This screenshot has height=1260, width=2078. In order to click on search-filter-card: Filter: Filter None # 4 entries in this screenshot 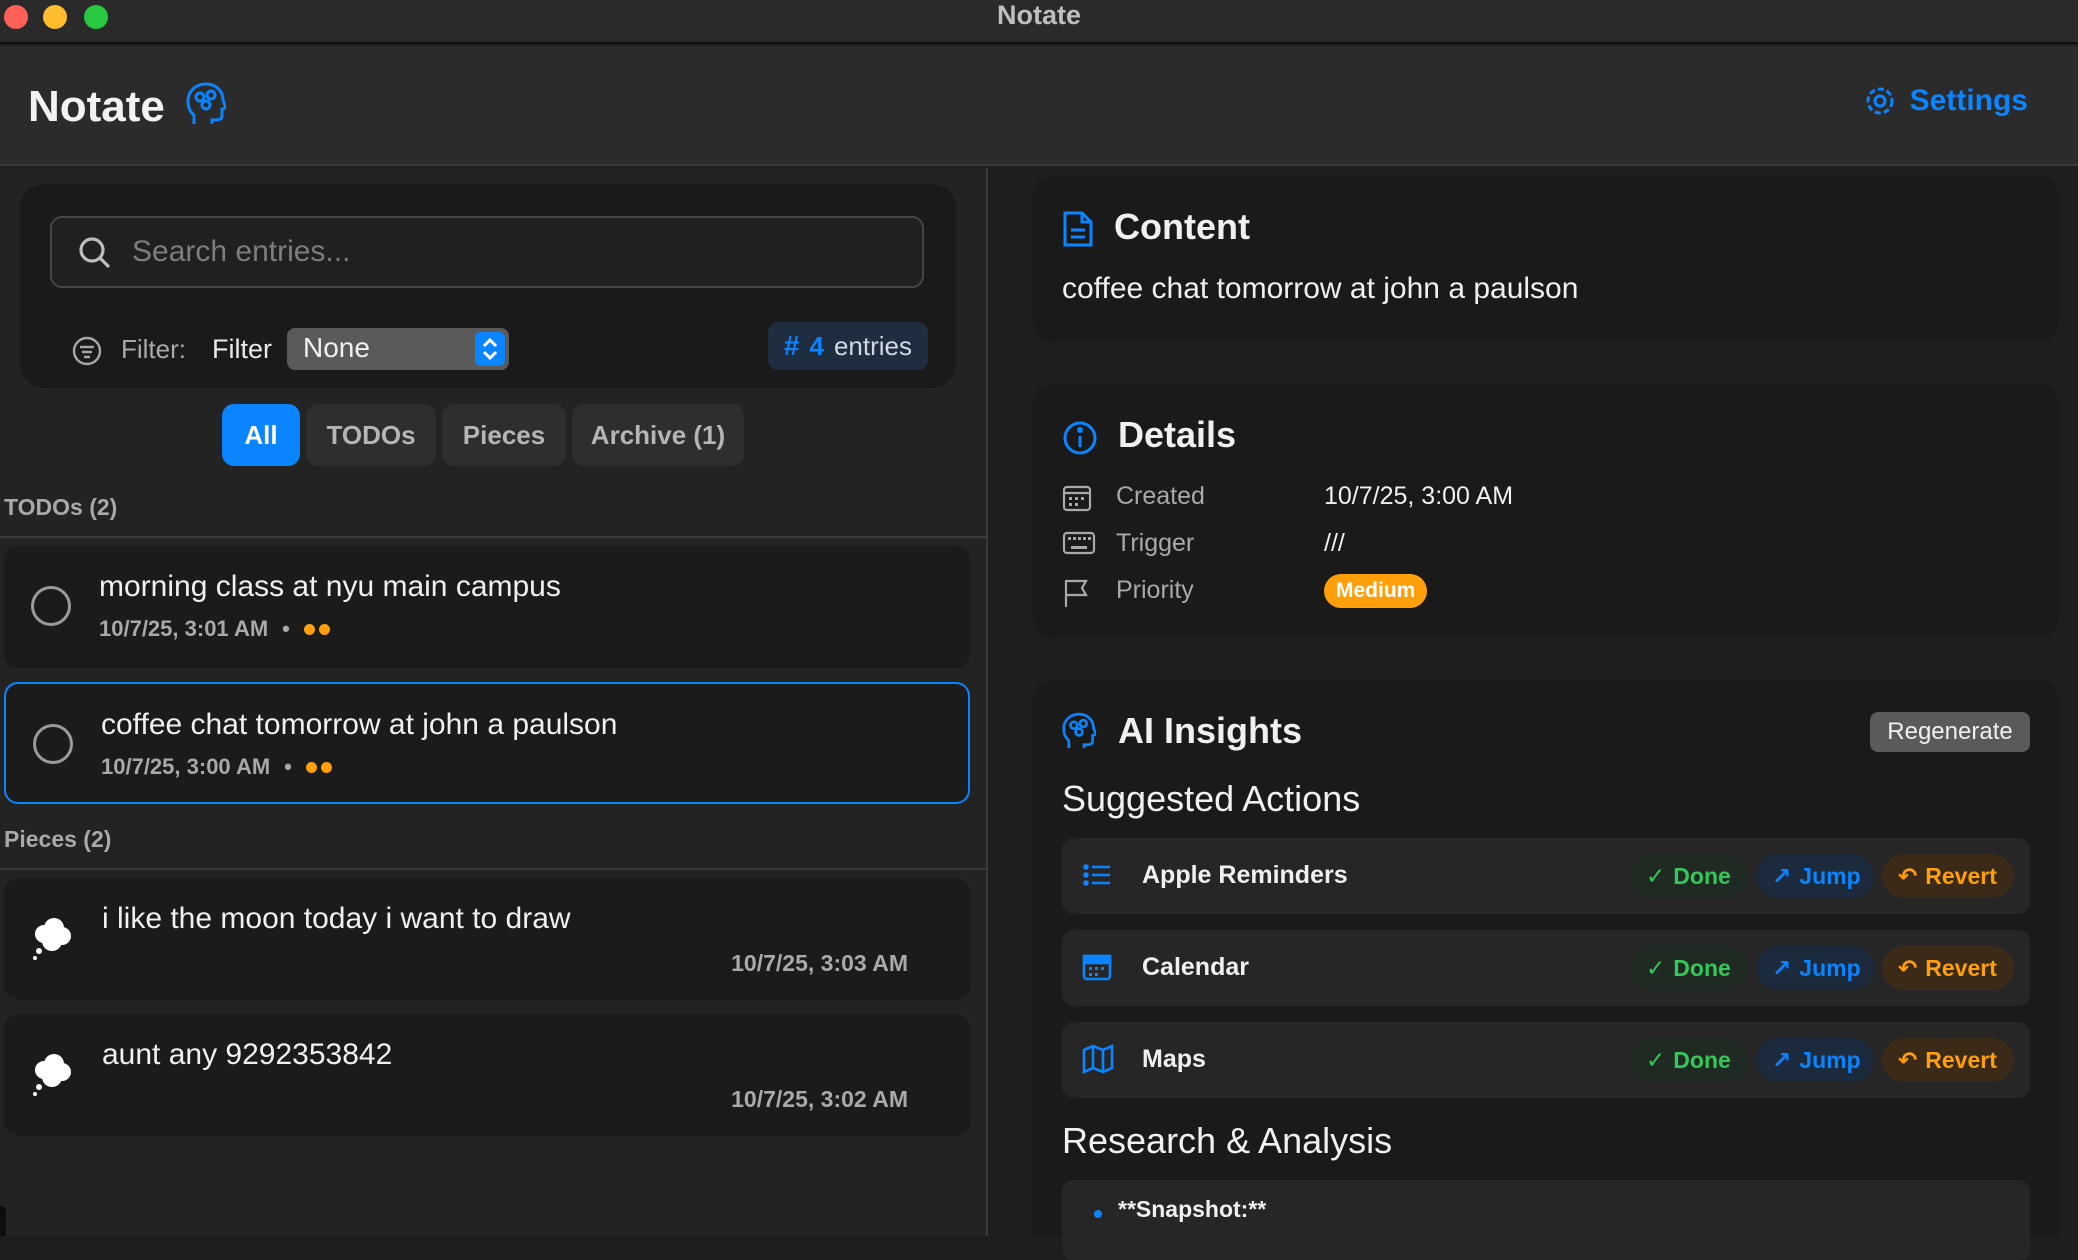, I will do `click(488, 286)`.